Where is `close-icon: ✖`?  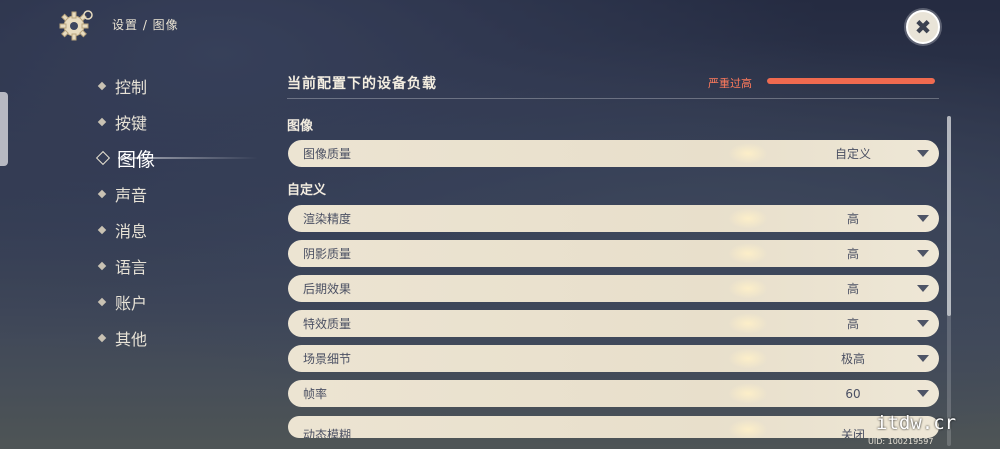 close-icon: ✖ is located at coordinates (923, 27).